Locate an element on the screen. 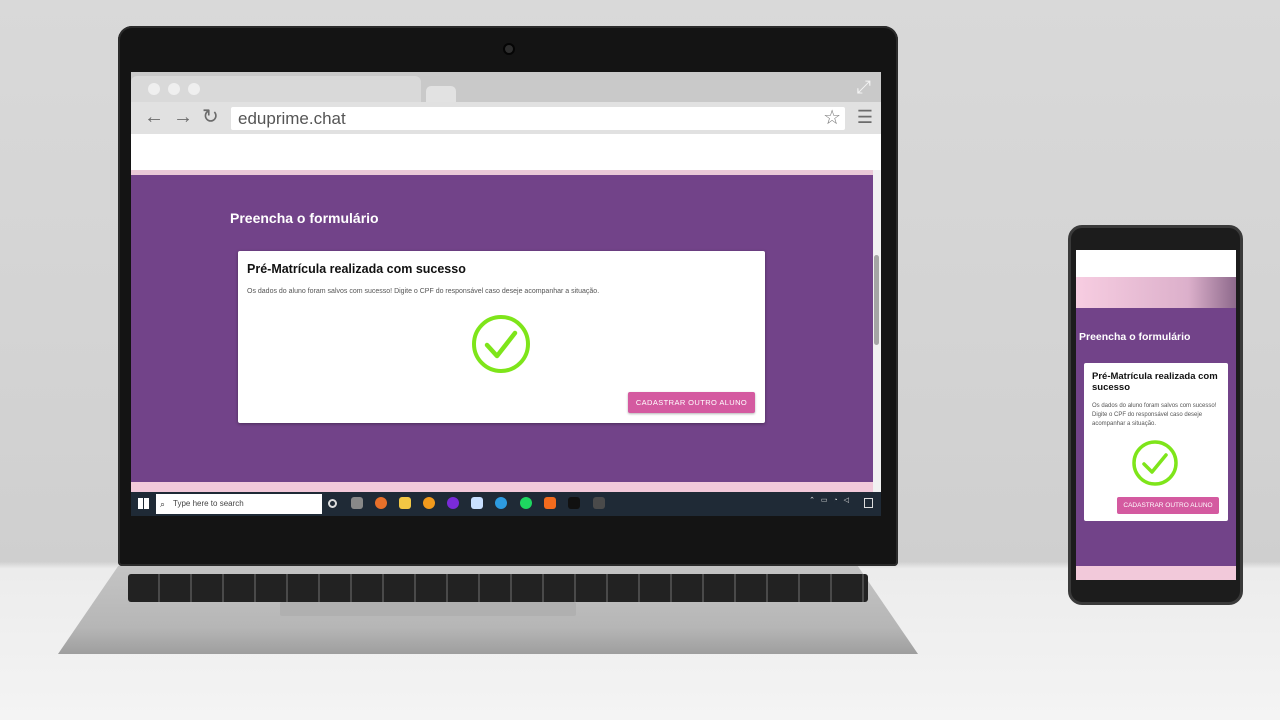 This screenshot has width=1280, height=720. url-text: eduprime.chat is located at coordinates (292, 118).